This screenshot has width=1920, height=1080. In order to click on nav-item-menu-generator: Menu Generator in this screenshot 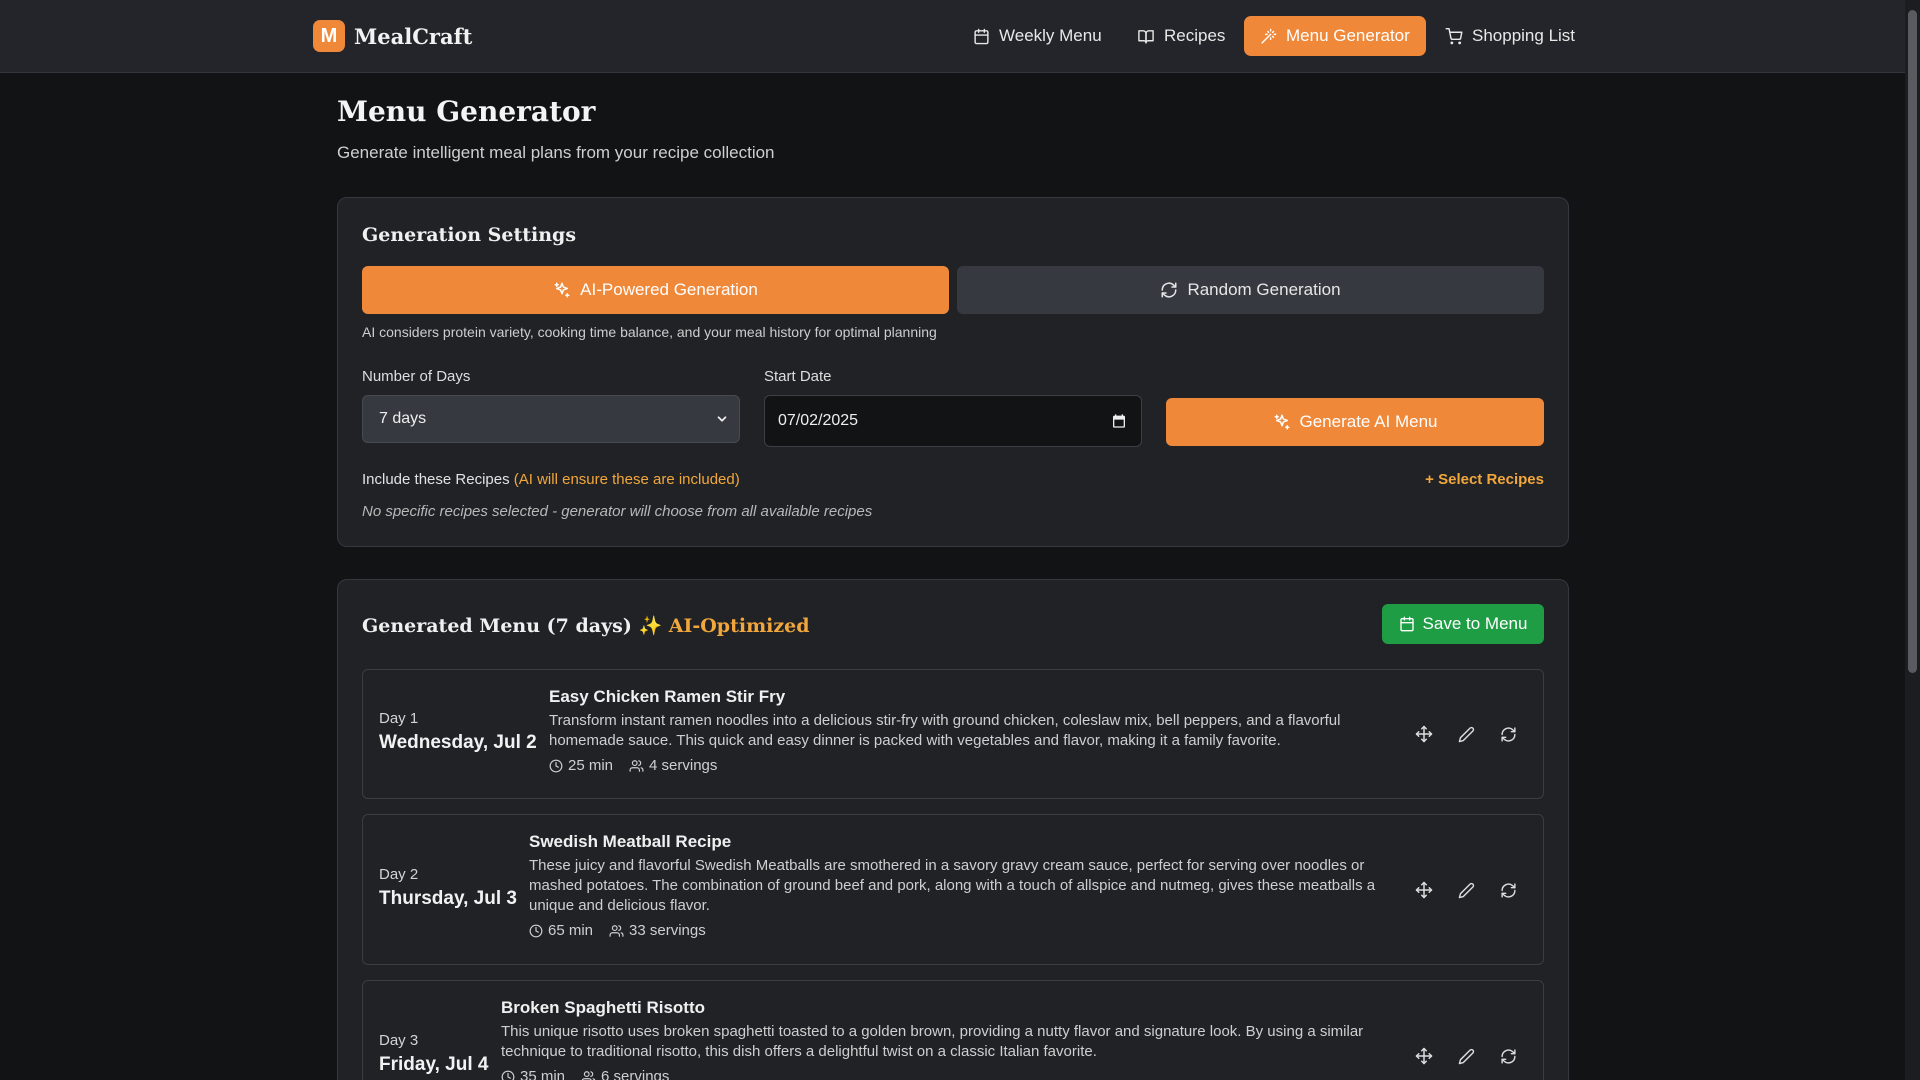, I will do `click(1335, 36)`.